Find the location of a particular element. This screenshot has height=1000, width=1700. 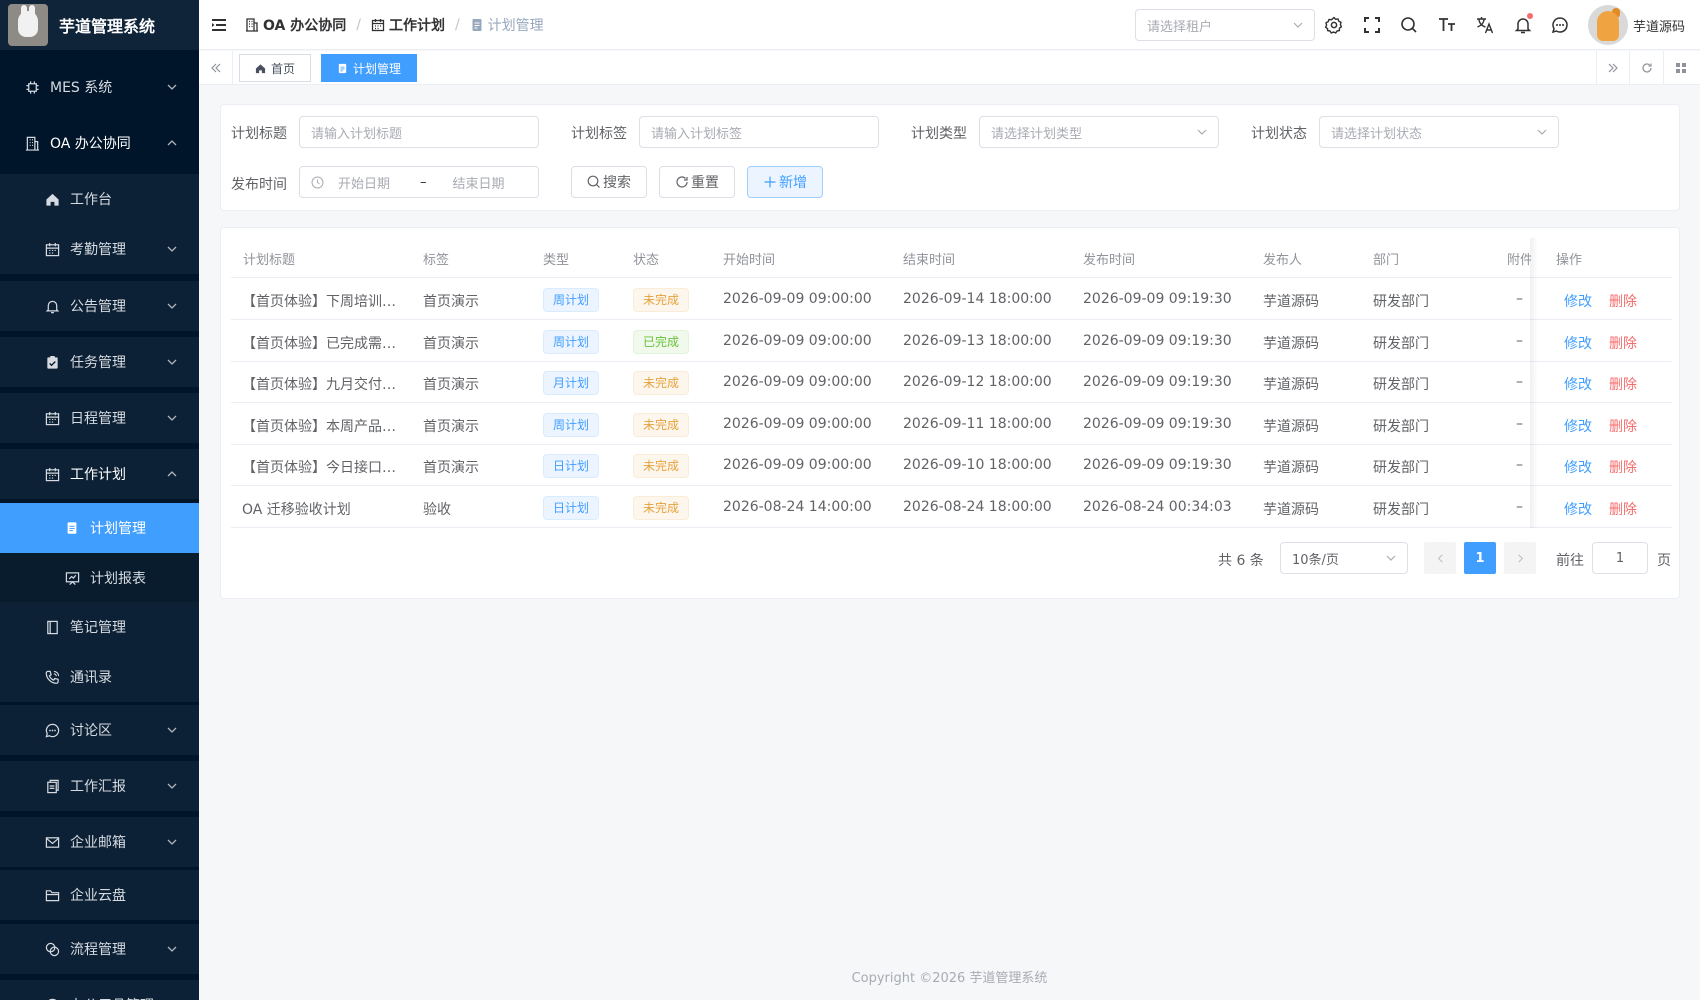

home-icon is located at coordinates (260, 68).